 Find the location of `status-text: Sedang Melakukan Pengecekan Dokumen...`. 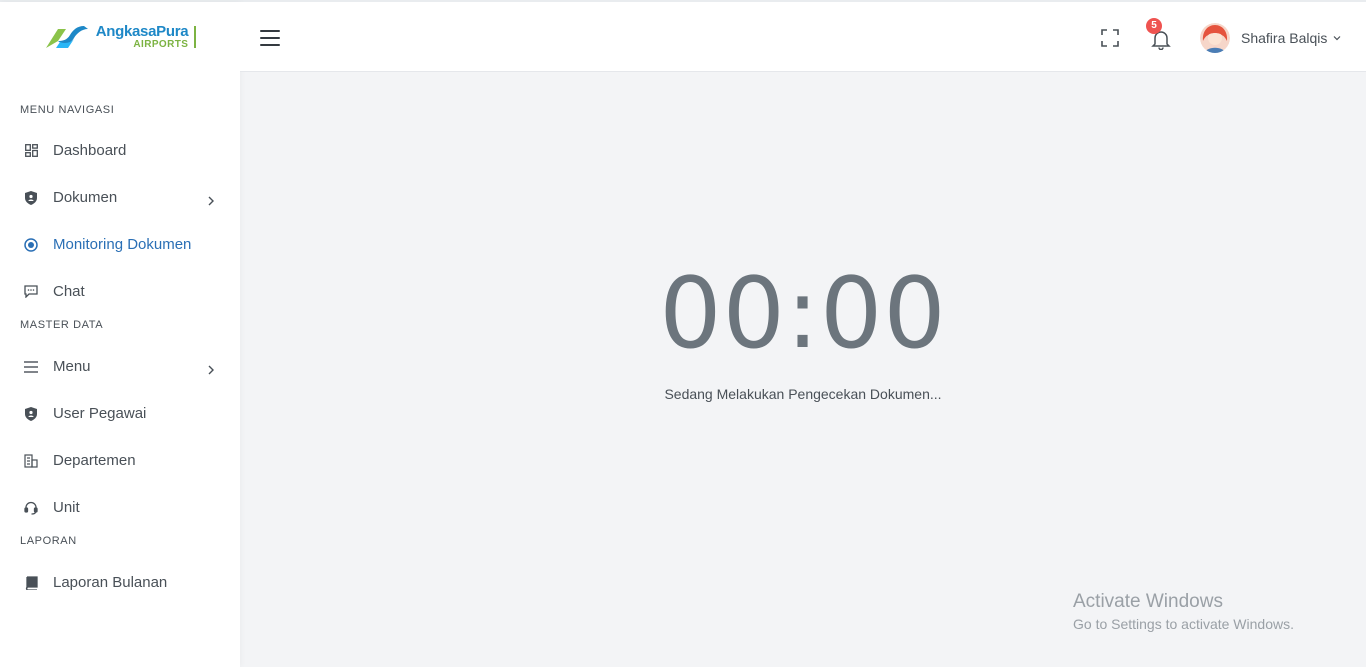

status-text: Sedang Melakukan Pengecekan Dokumen... is located at coordinates (803, 394).